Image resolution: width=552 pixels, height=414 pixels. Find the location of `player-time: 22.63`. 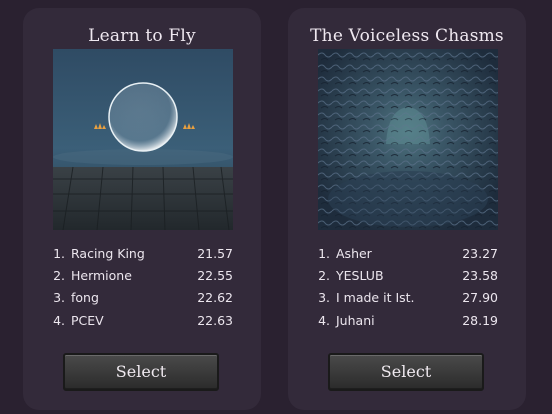

player-time: 22.63 is located at coordinates (215, 320).